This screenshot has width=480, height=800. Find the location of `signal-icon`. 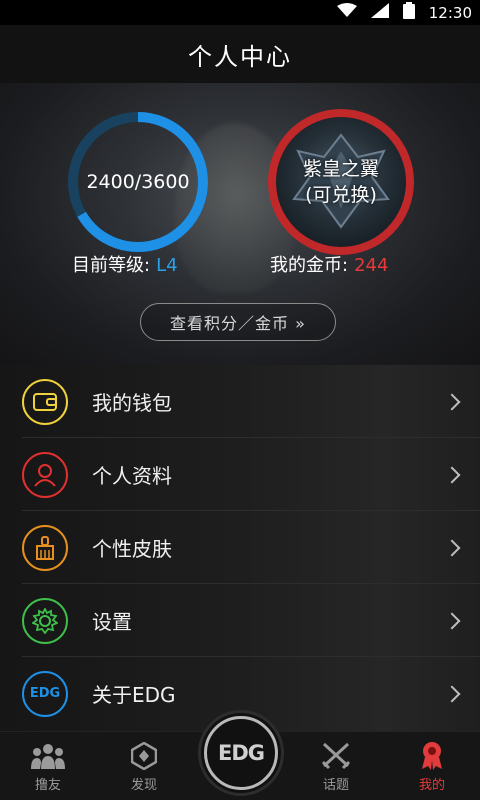

signal-icon is located at coordinates (379, 12).